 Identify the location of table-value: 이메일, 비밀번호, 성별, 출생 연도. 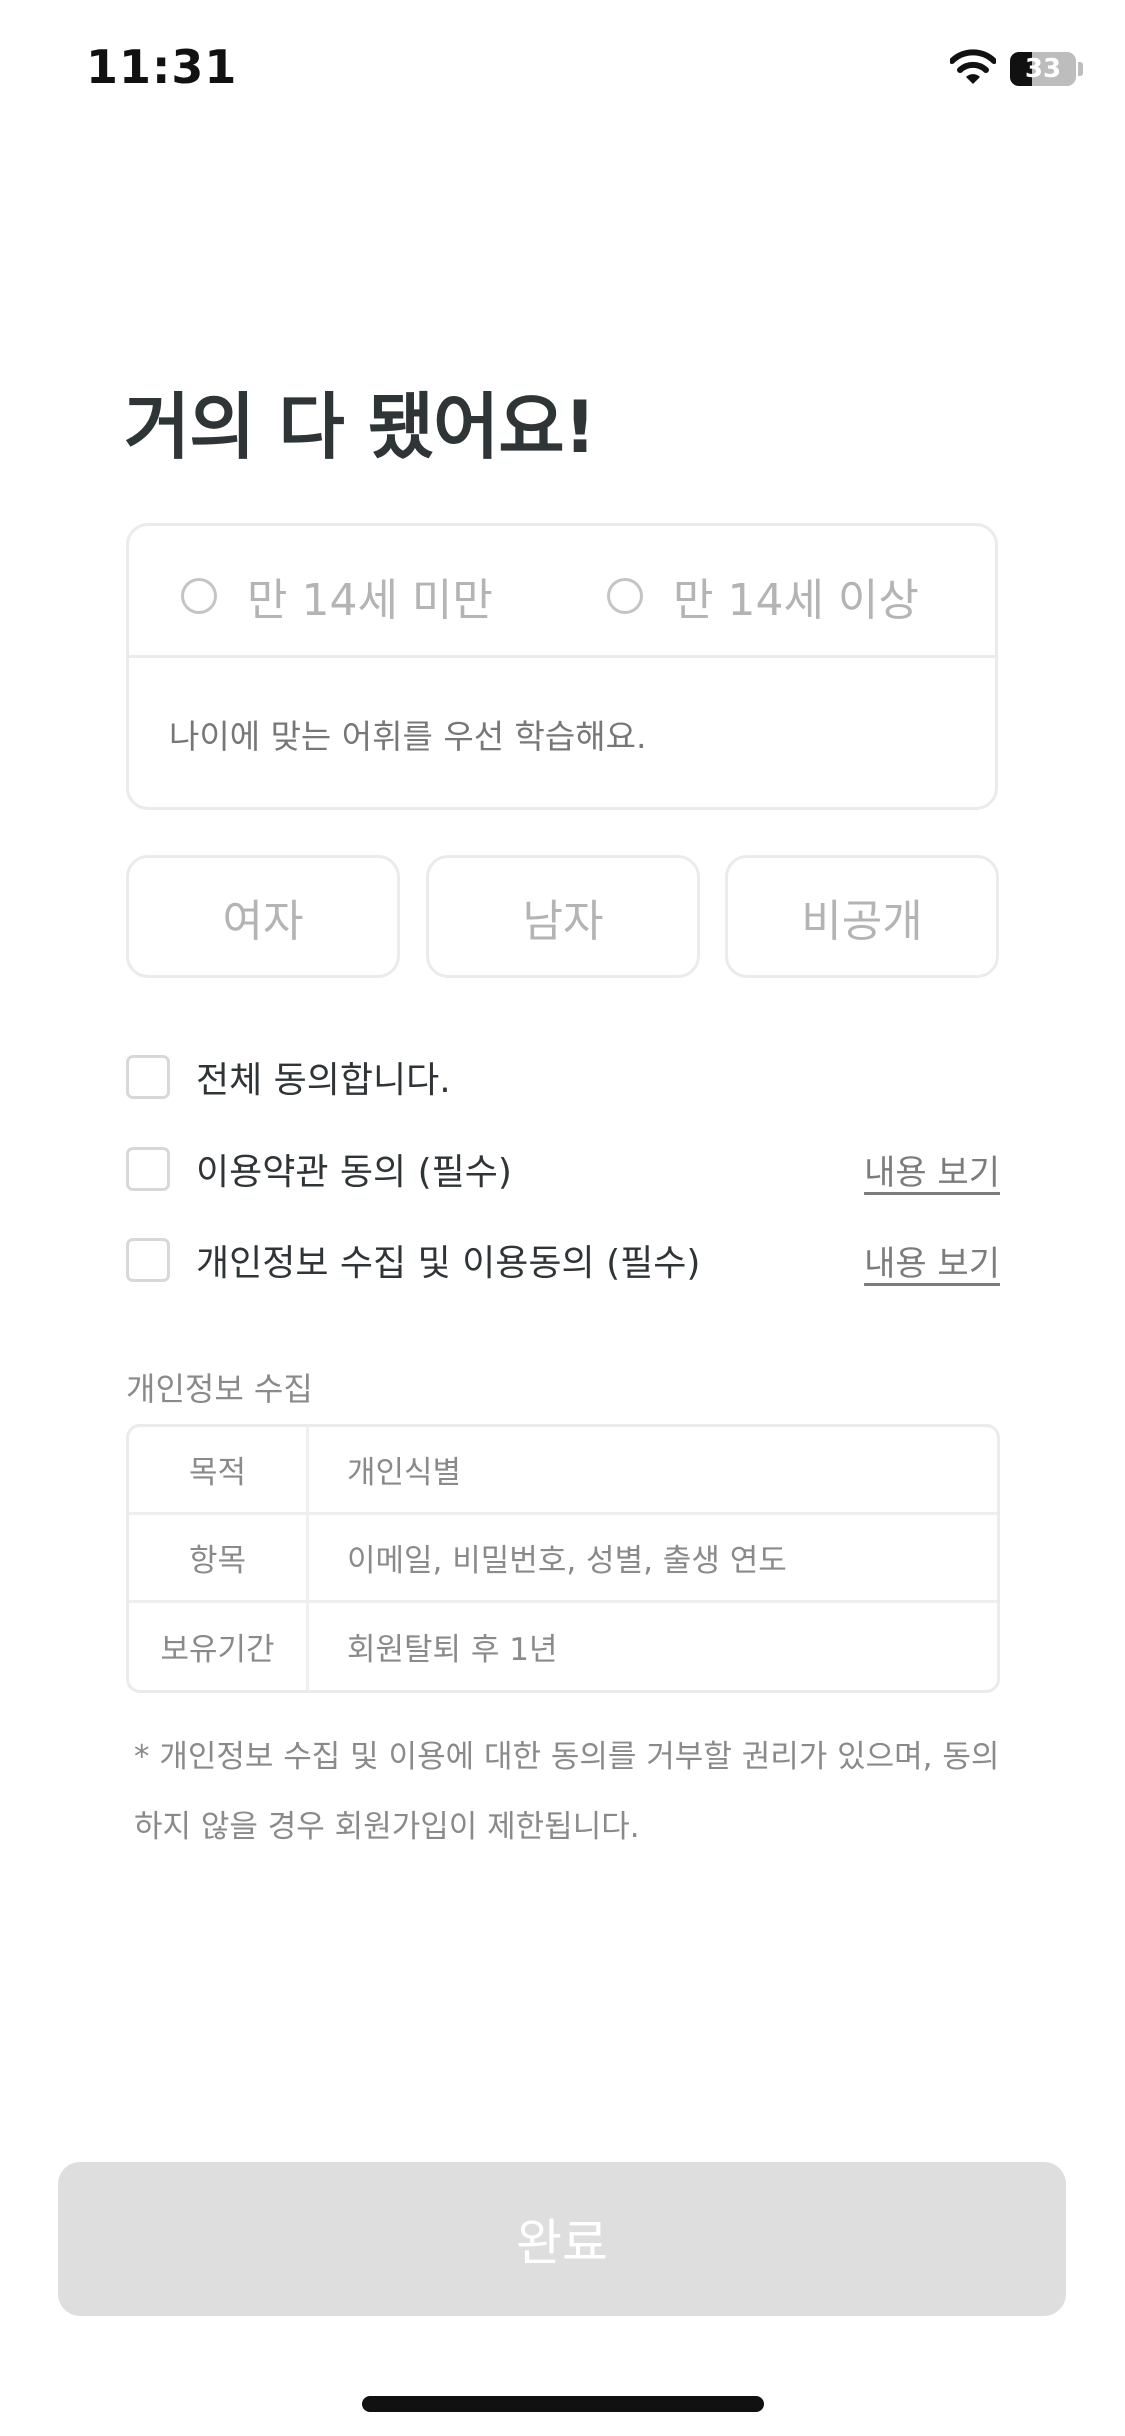
(567, 1561).